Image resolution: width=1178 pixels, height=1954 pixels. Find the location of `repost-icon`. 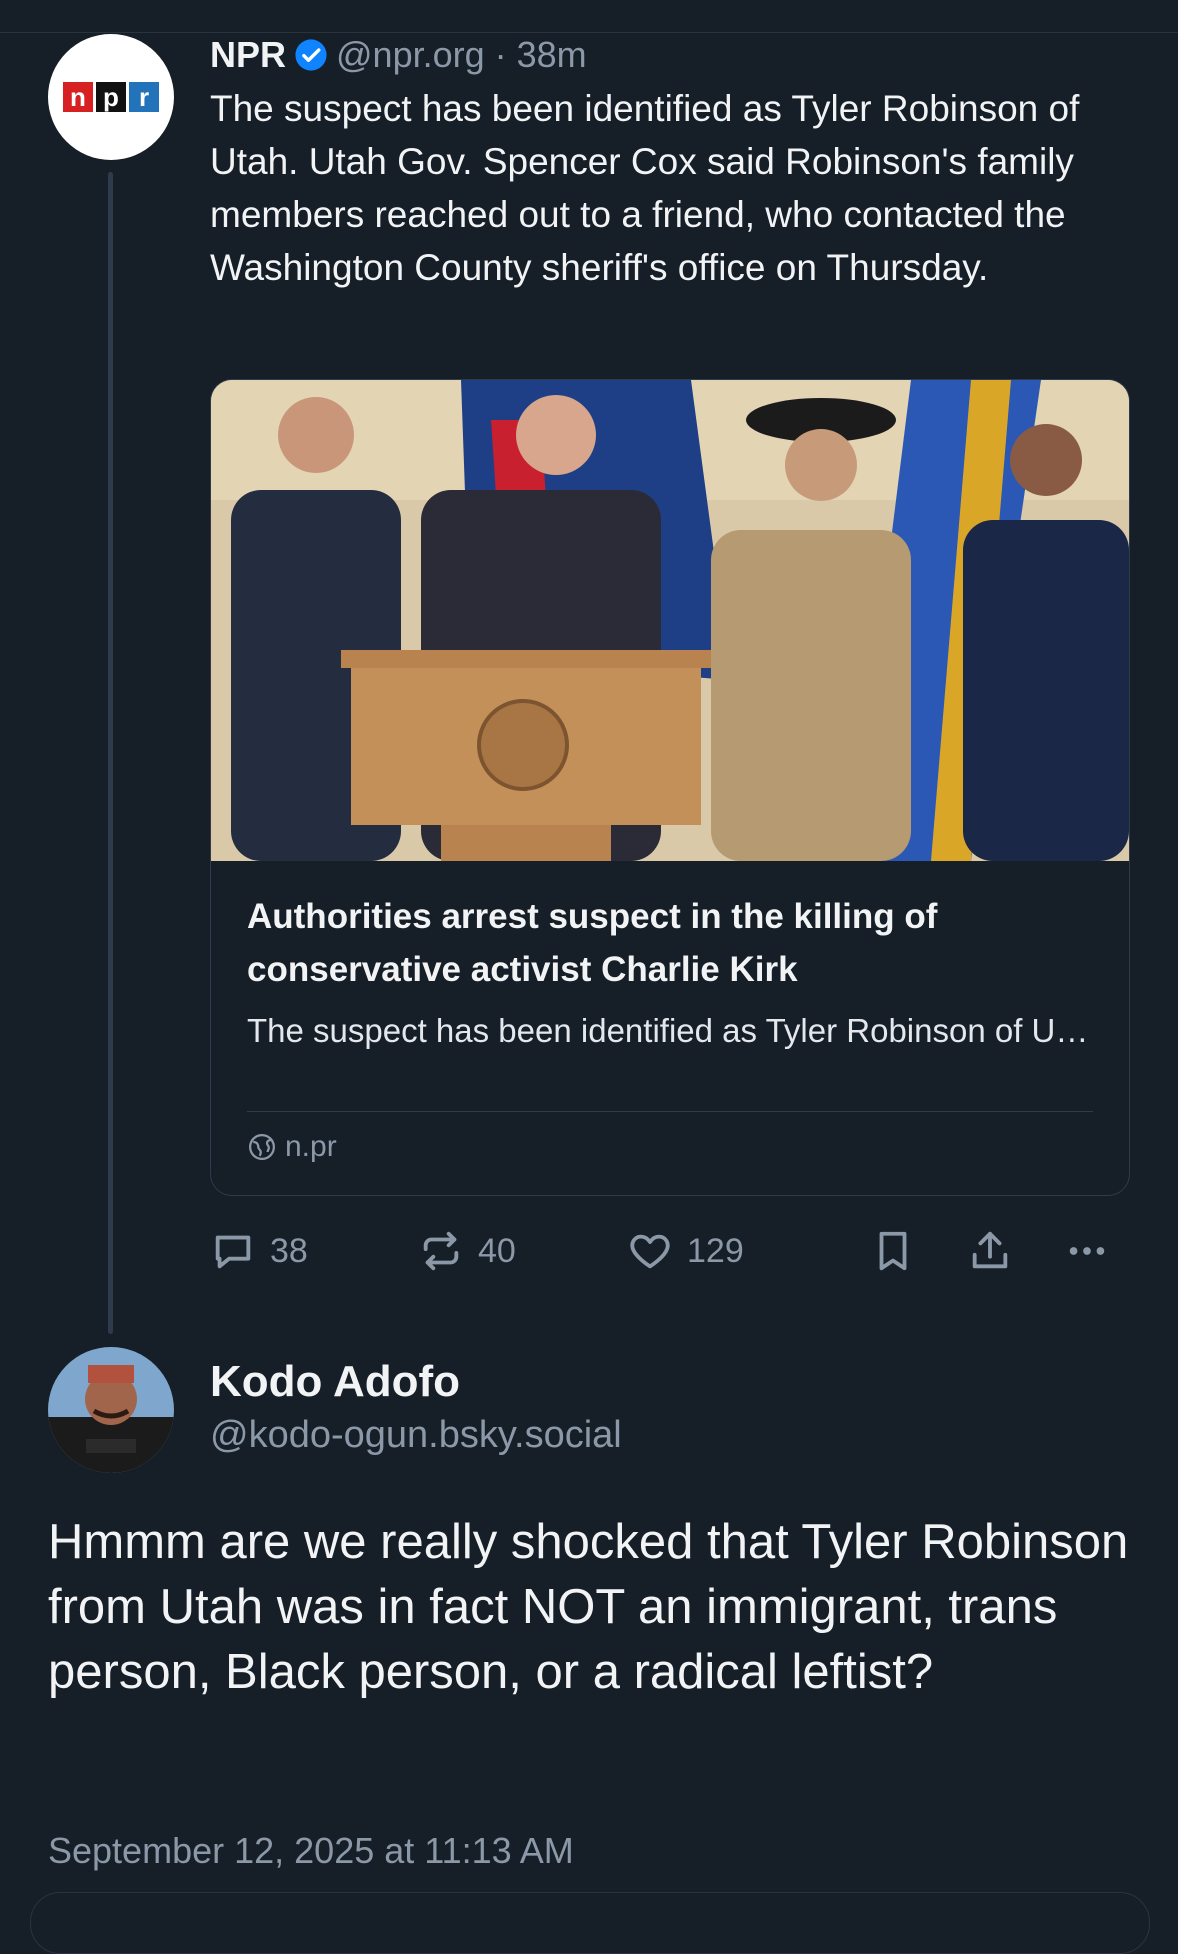

repost-icon is located at coordinates (441, 1251).